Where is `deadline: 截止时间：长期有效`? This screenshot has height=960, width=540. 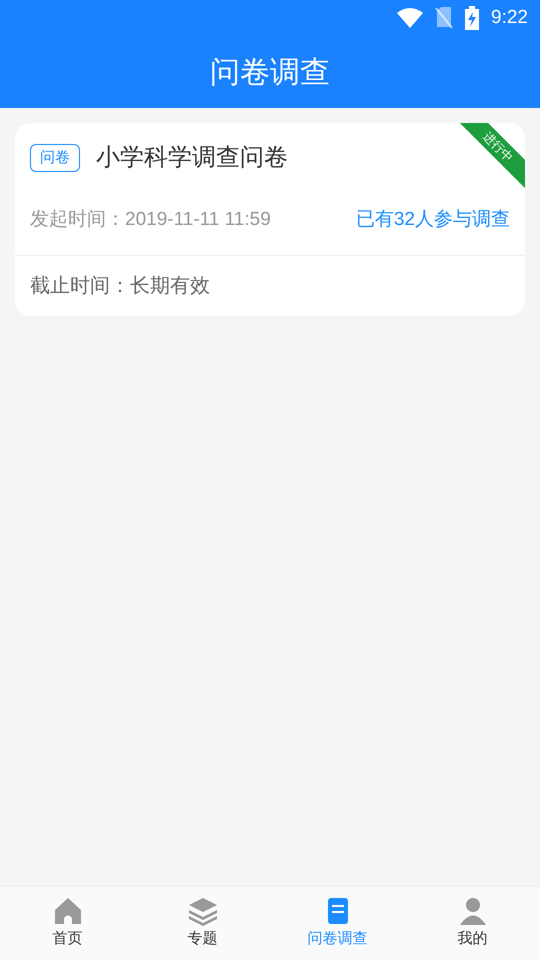
deadline: 截止时间：长期有效 is located at coordinates (120, 285).